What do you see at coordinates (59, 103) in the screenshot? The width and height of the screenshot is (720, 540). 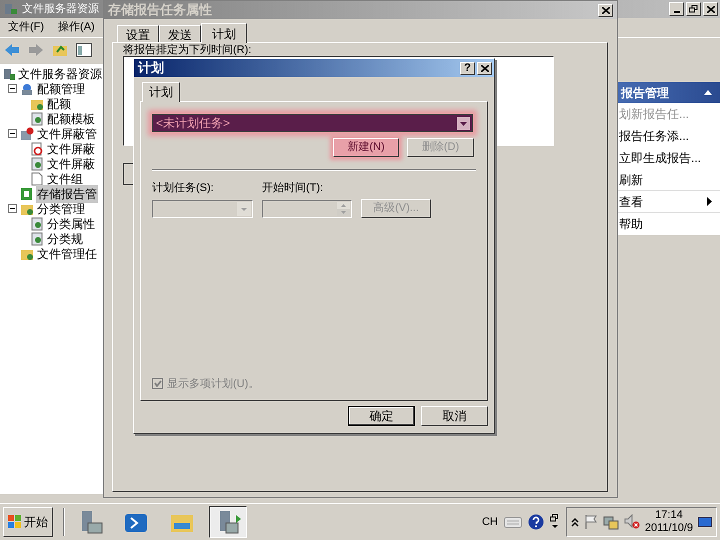 I see `tree-item: 配额` at bounding box center [59, 103].